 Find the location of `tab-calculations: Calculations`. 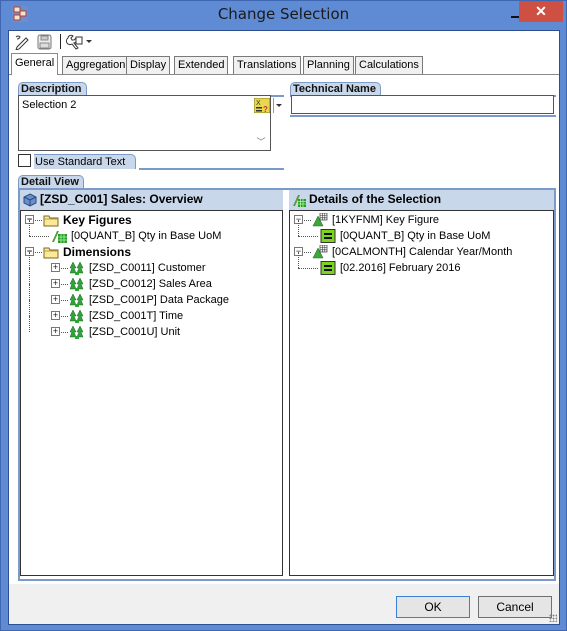

tab-calculations: Calculations is located at coordinates (389, 65).